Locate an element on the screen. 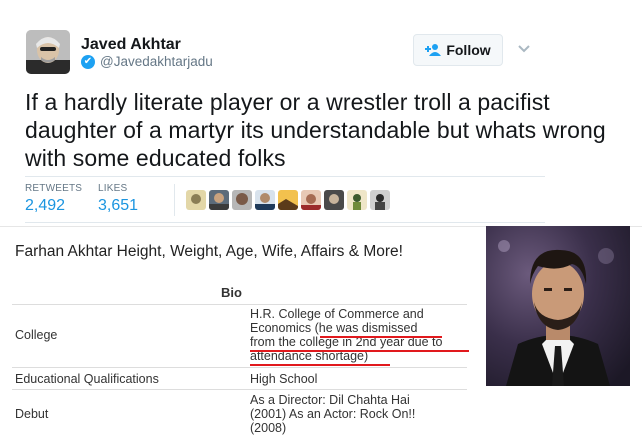 The width and height of the screenshot is (642, 443). author-avatar is located at coordinates (48, 52).